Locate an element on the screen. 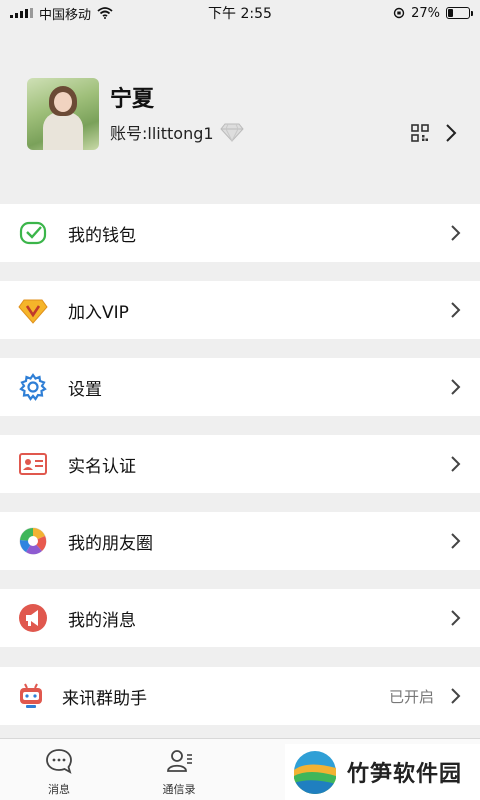 The height and width of the screenshot is (800, 480). qr-code-icon is located at coordinates (420, 133).